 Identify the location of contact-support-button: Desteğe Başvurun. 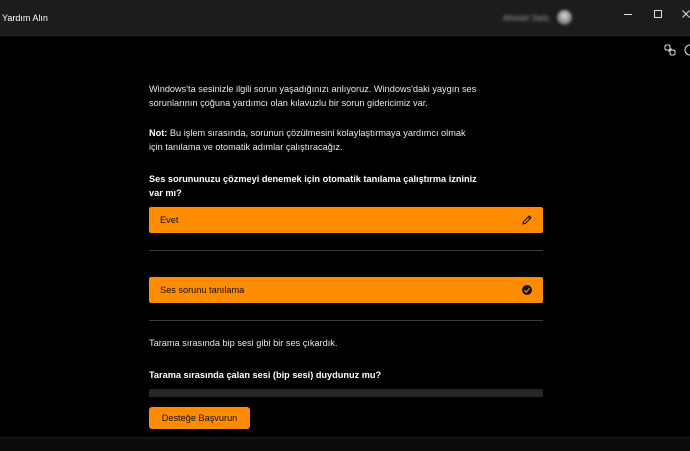
(199, 418).